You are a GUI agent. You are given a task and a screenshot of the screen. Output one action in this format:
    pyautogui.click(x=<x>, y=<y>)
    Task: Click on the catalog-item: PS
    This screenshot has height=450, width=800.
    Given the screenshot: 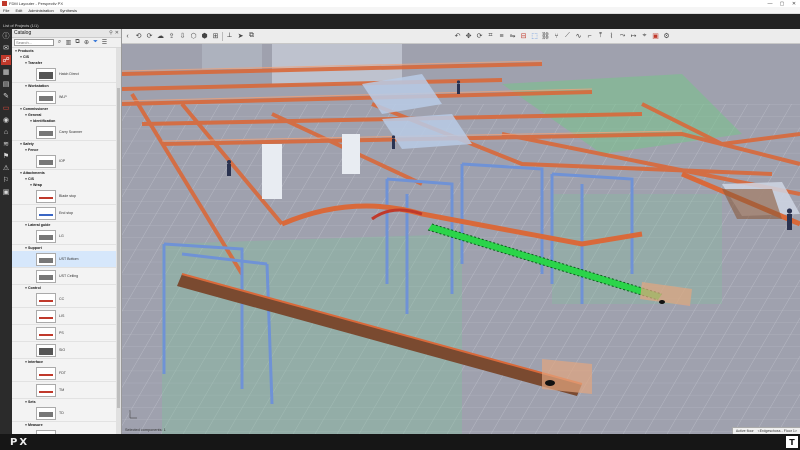 What is the action you would take?
    pyautogui.click(x=64, y=333)
    